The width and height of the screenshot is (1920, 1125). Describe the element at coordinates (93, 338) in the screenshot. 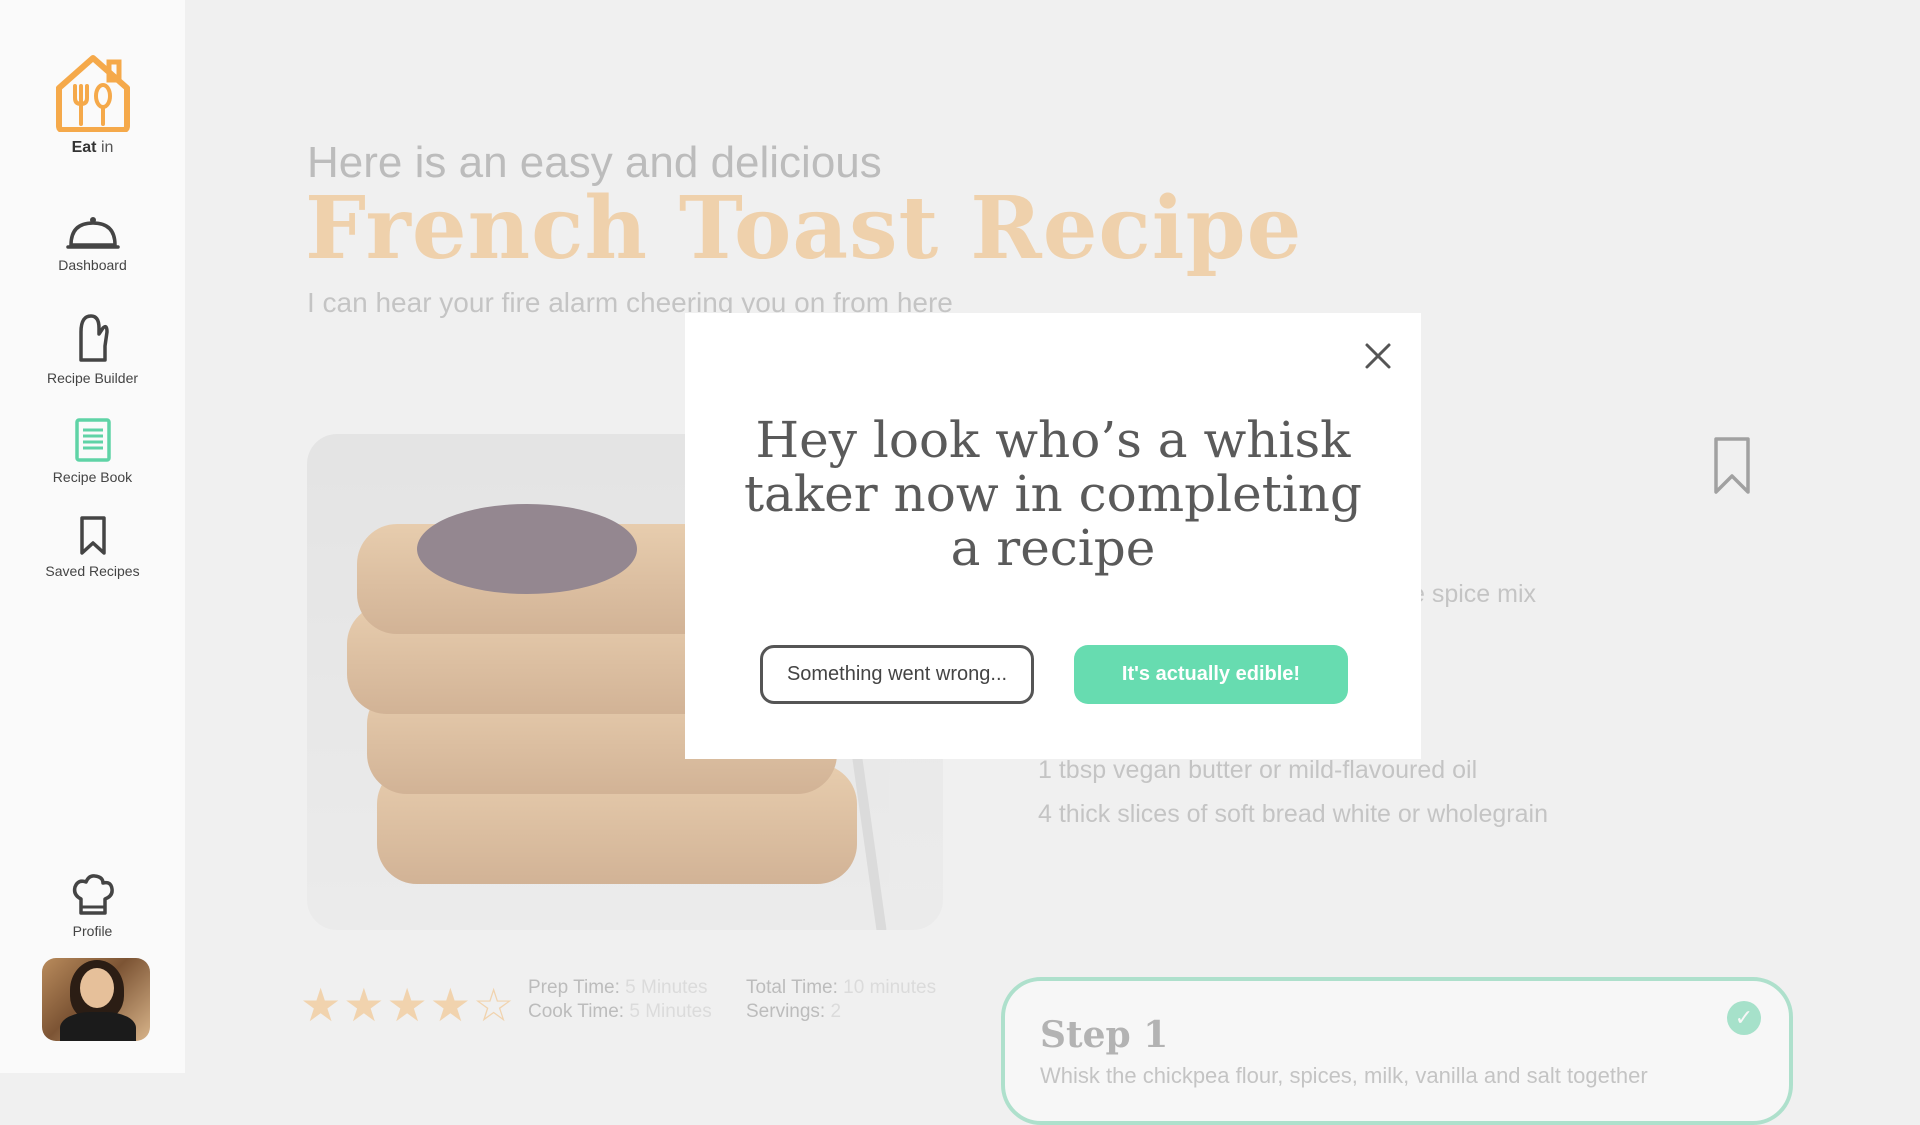

I see `oven-mitt-icon` at that location.